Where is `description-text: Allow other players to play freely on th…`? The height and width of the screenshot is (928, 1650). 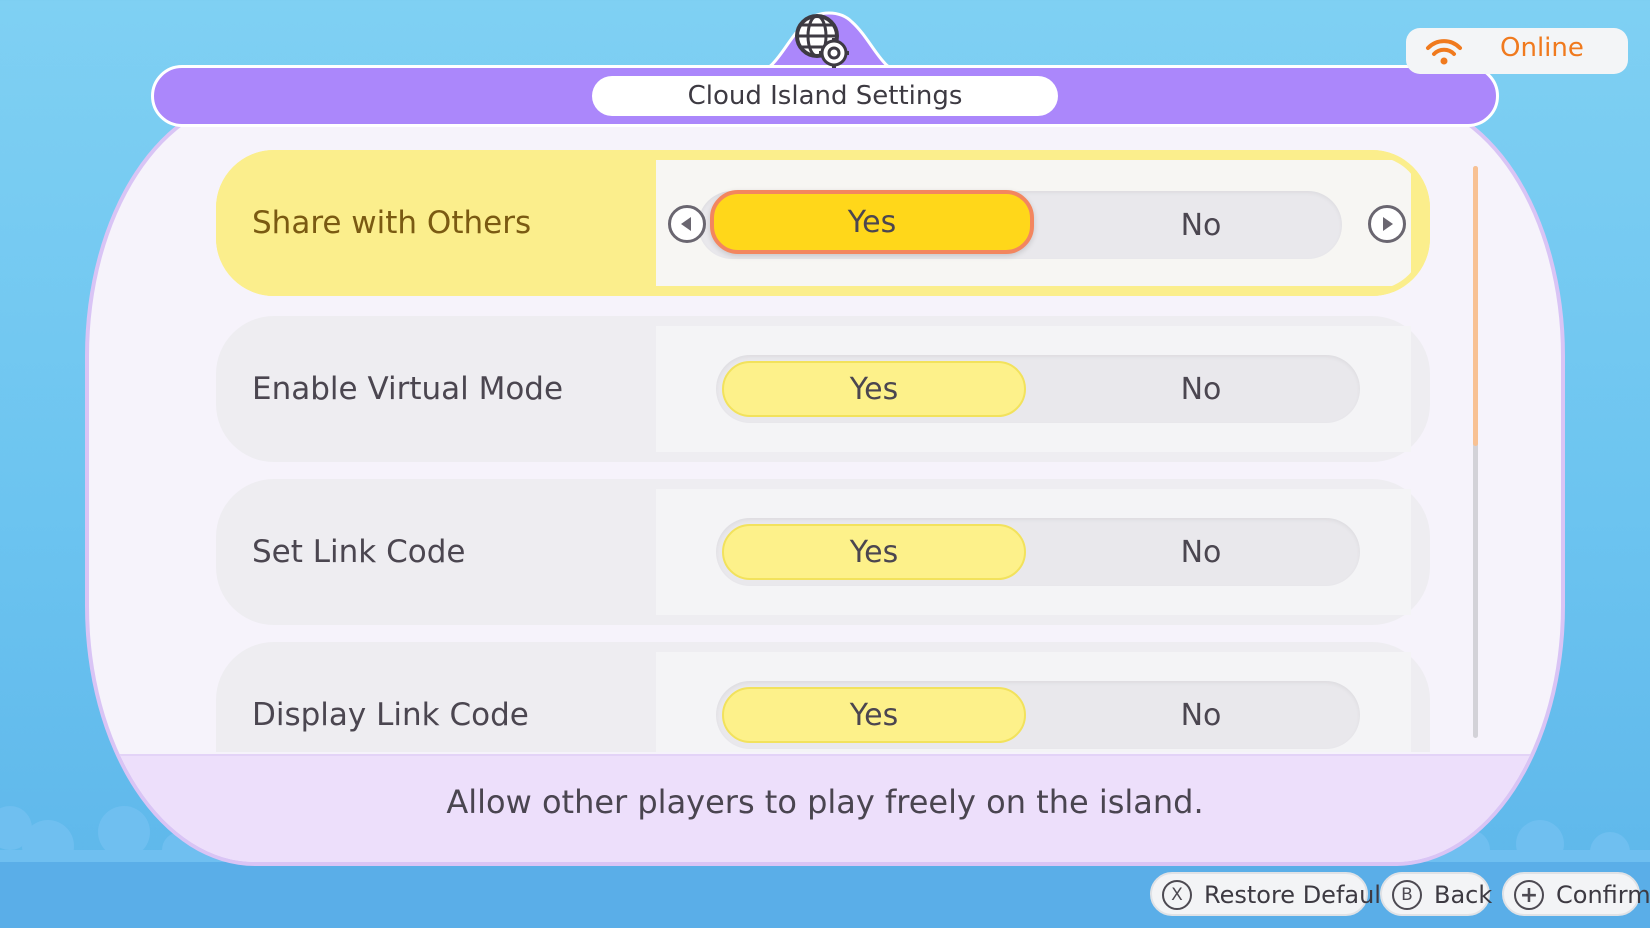
description-text: Allow other players to play freely on th… is located at coordinates (825, 802).